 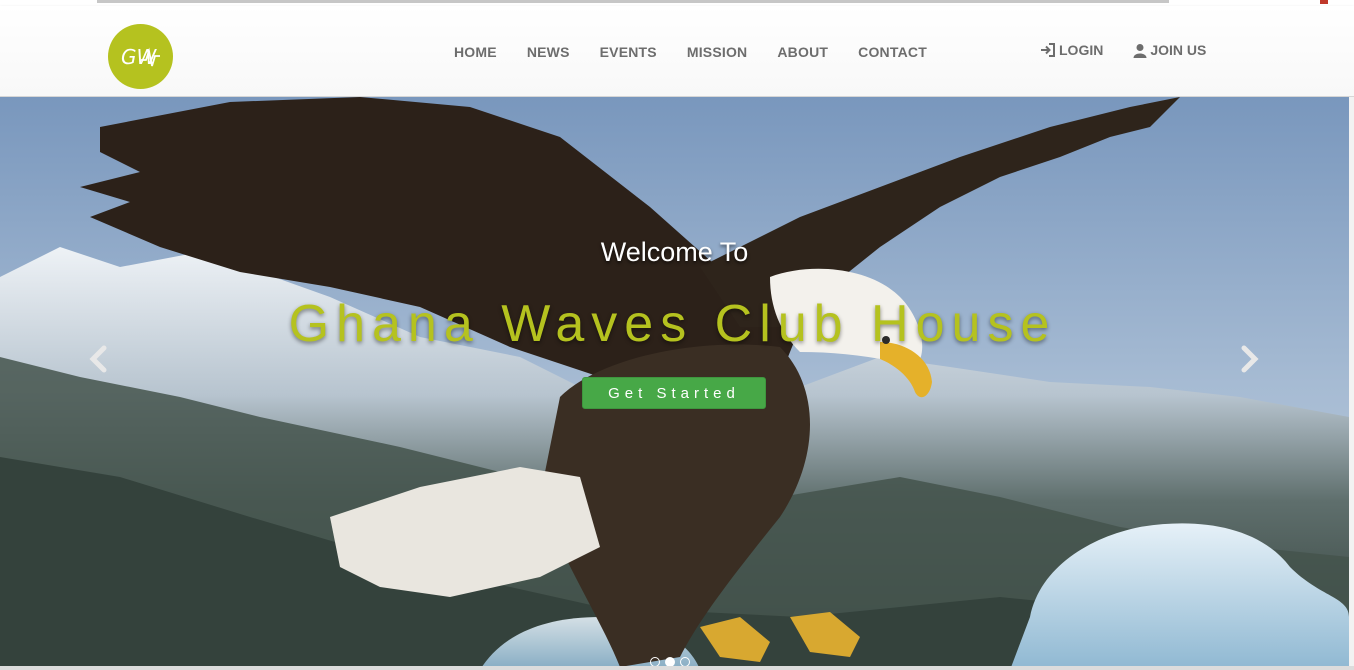 I want to click on logo-mark-icon: GW, so click(x=140, y=57).